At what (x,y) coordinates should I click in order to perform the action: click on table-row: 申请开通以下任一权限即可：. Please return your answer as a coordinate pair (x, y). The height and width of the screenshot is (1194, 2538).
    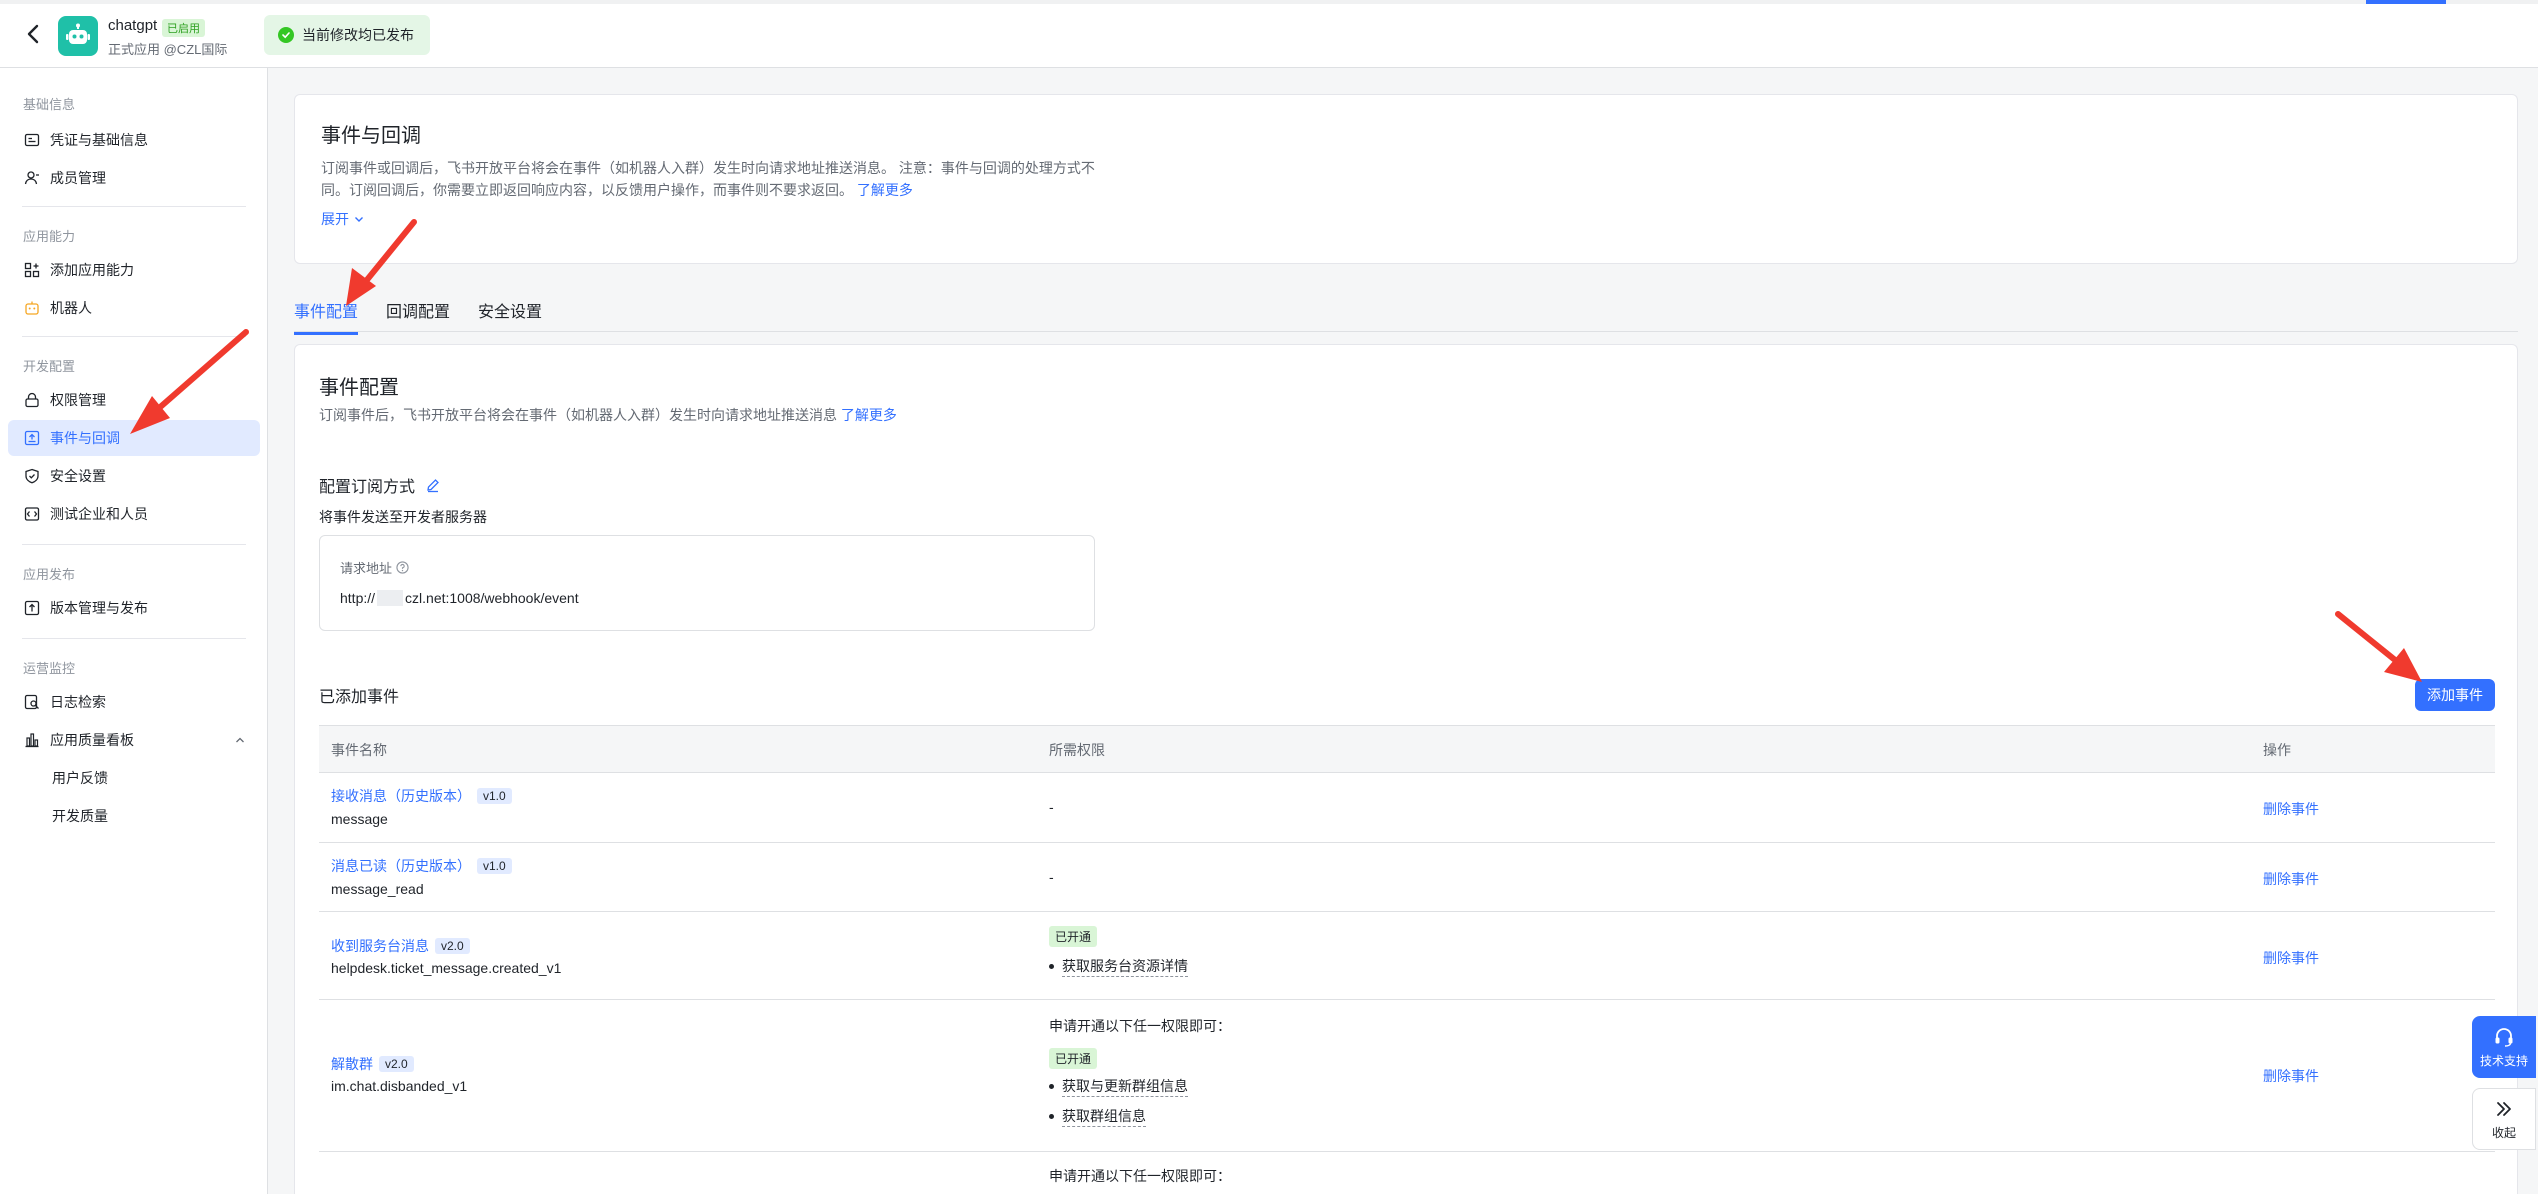
    Looking at the image, I should click on (1407, 1173).